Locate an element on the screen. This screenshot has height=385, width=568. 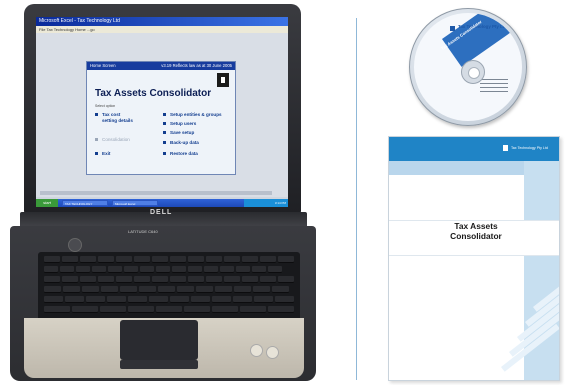
touchpad-buttons is located at coordinates (159, 364).